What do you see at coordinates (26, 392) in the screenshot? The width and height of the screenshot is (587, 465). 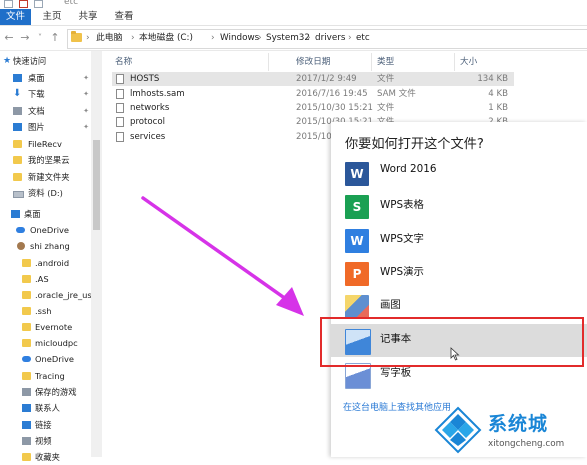 I see `game-icon` at bounding box center [26, 392].